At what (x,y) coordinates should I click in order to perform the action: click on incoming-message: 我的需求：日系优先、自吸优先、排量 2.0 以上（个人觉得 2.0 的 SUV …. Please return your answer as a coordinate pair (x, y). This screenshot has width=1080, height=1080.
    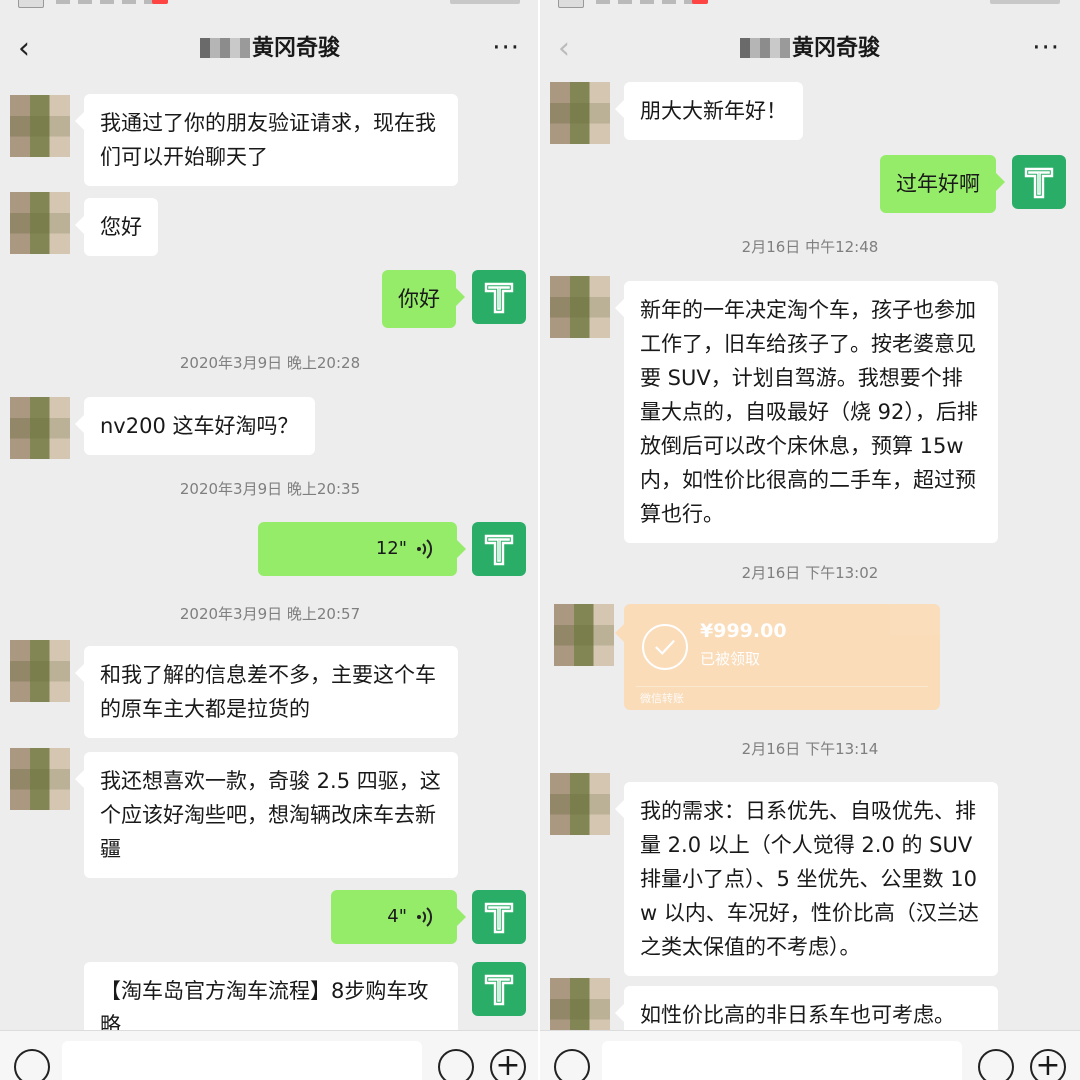
    Looking at the image, I should click on (806, 879).